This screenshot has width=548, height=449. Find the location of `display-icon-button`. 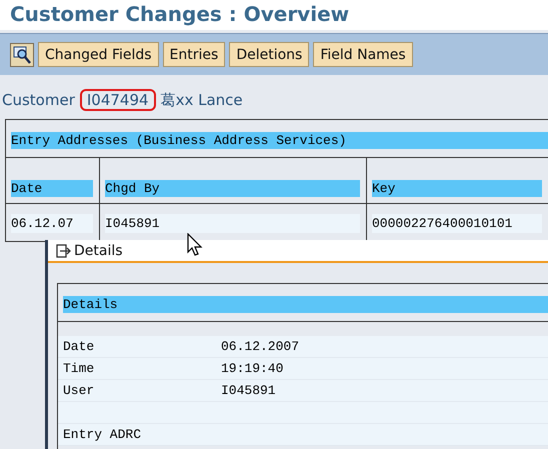

display-icon-button is located at coordinates (22, 54).